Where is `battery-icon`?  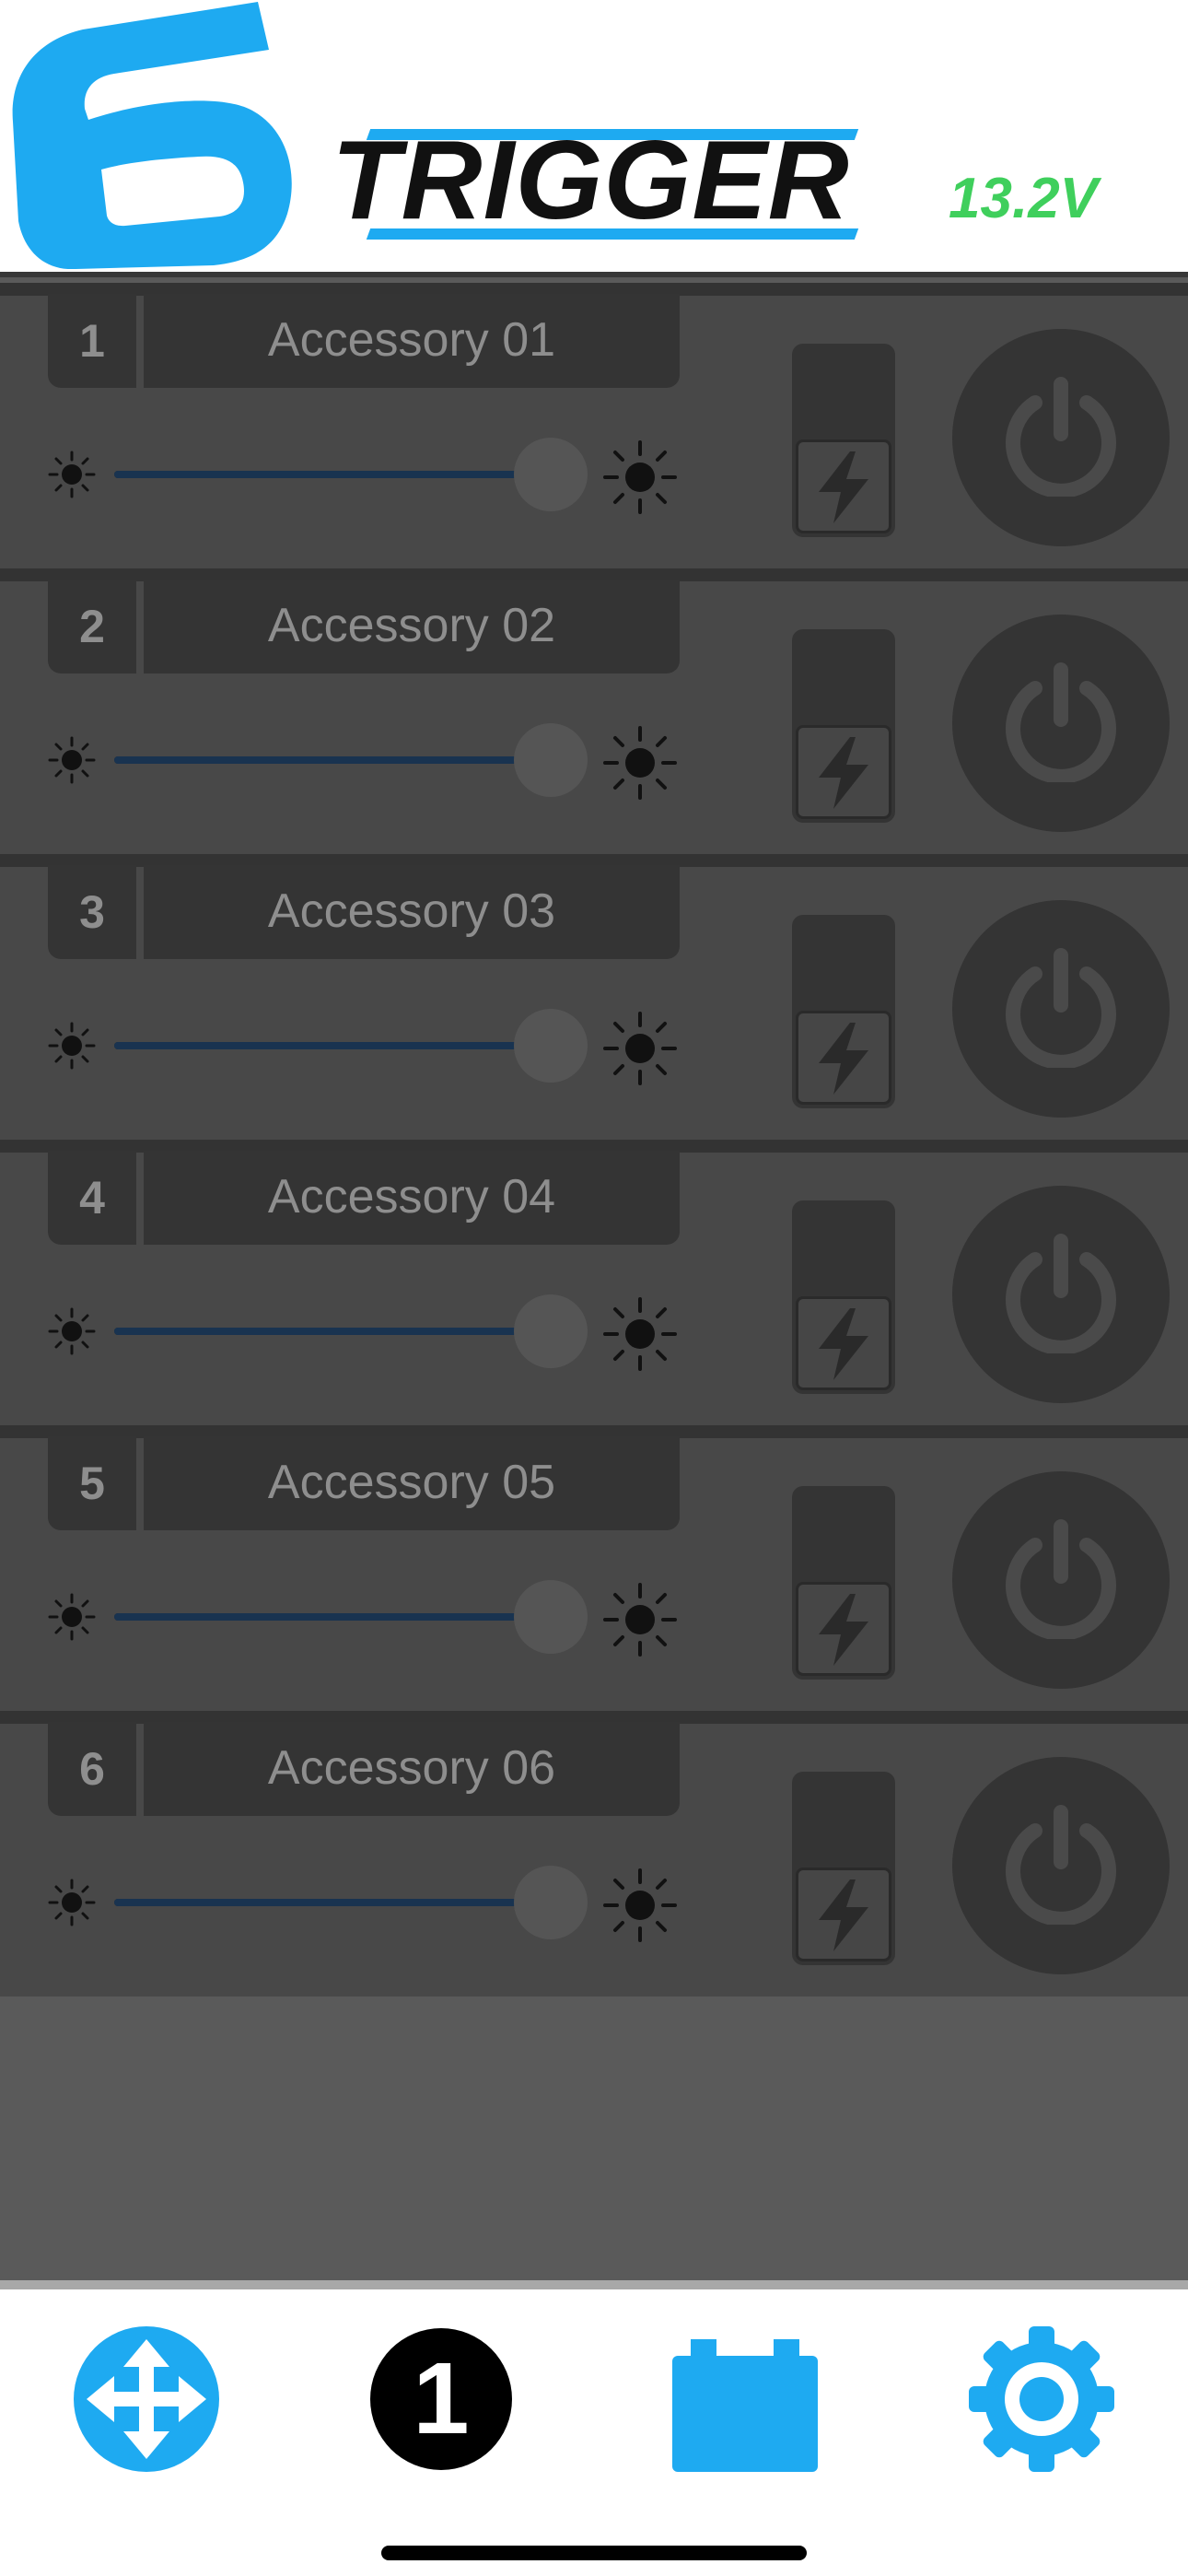
battery-icon is located at coordinates (745, 2405).